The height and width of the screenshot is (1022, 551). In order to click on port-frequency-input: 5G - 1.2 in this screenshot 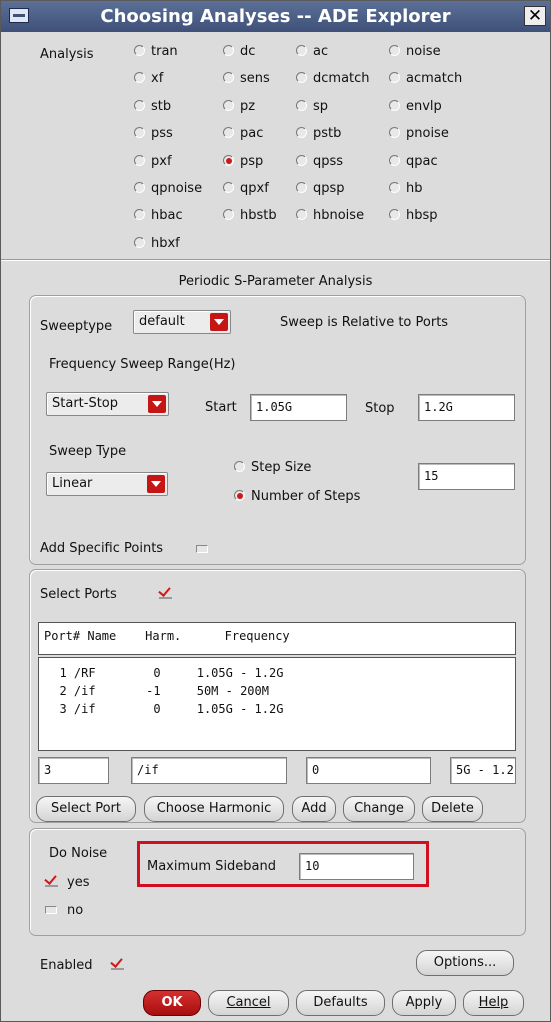, I will do `click(483, 770)`.